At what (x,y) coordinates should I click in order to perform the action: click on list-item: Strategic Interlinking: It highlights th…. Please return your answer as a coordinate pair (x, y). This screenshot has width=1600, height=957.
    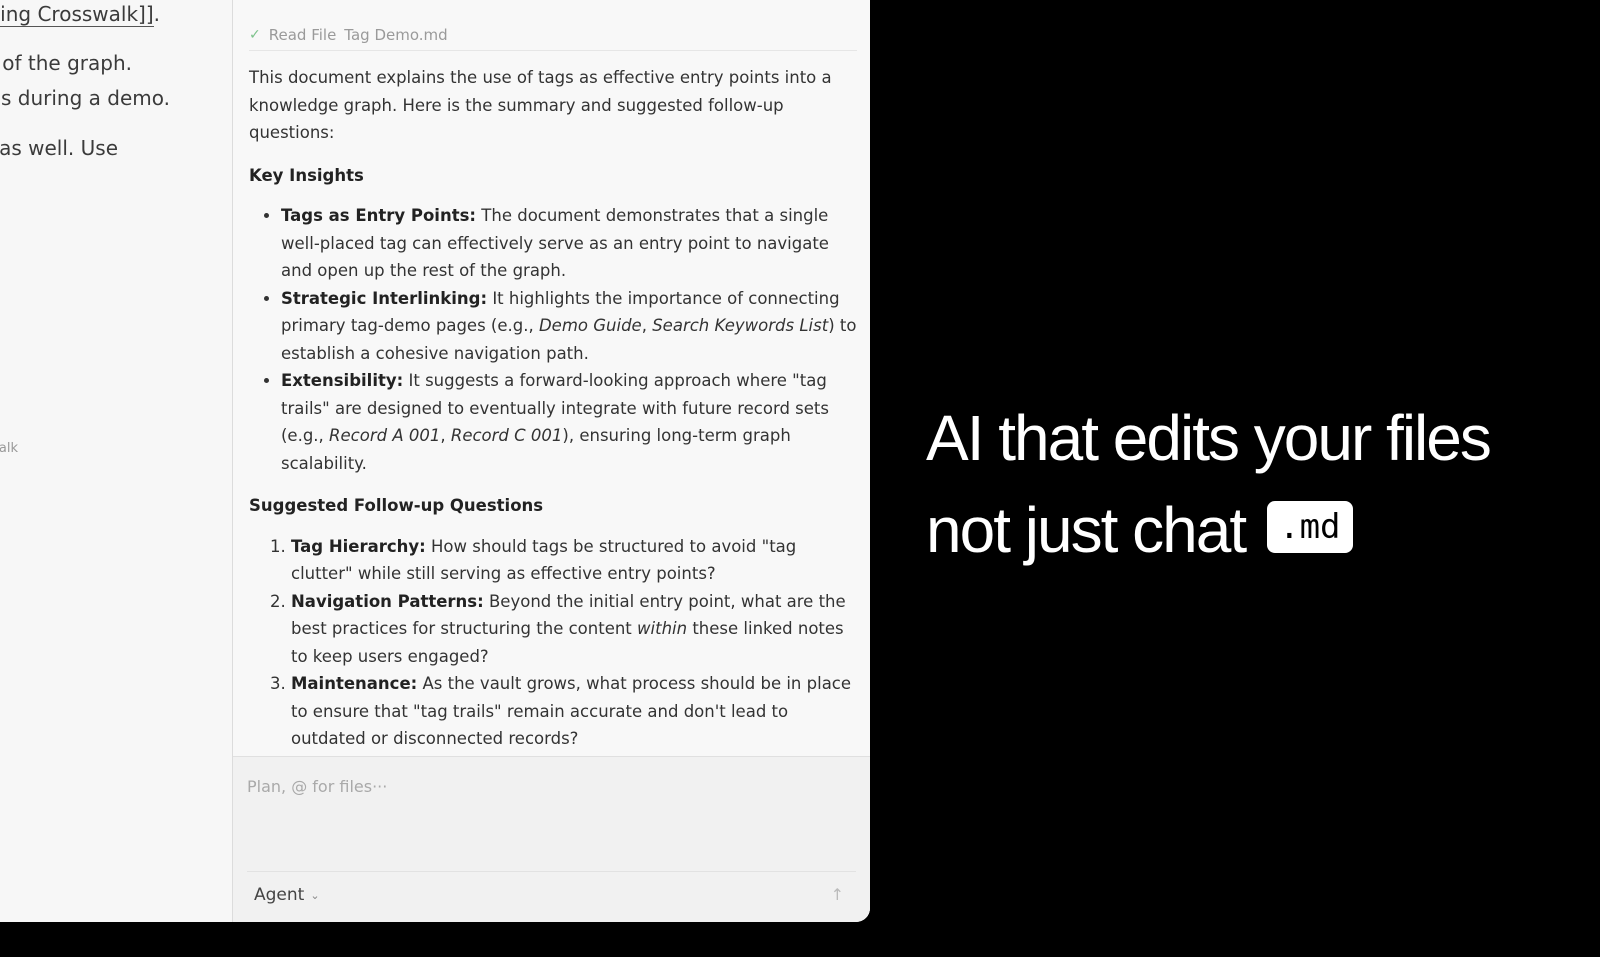
    Looking at the image, I should click on (571, 326).